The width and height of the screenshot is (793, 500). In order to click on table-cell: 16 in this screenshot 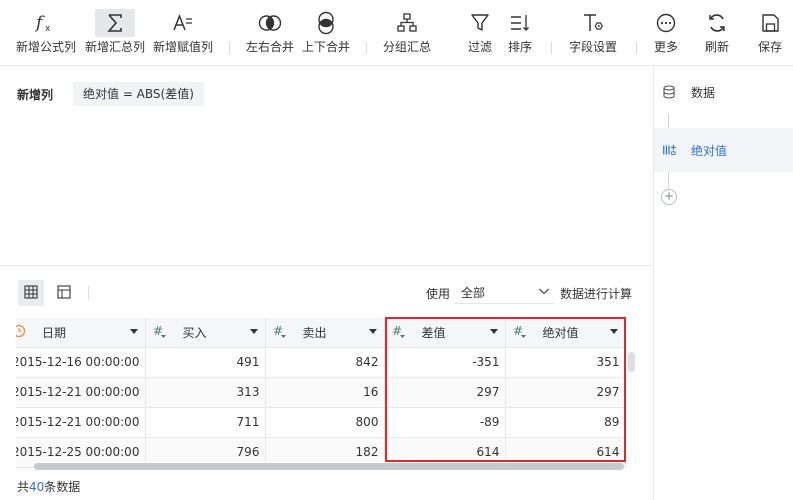, I will do `click(325, 392)`.